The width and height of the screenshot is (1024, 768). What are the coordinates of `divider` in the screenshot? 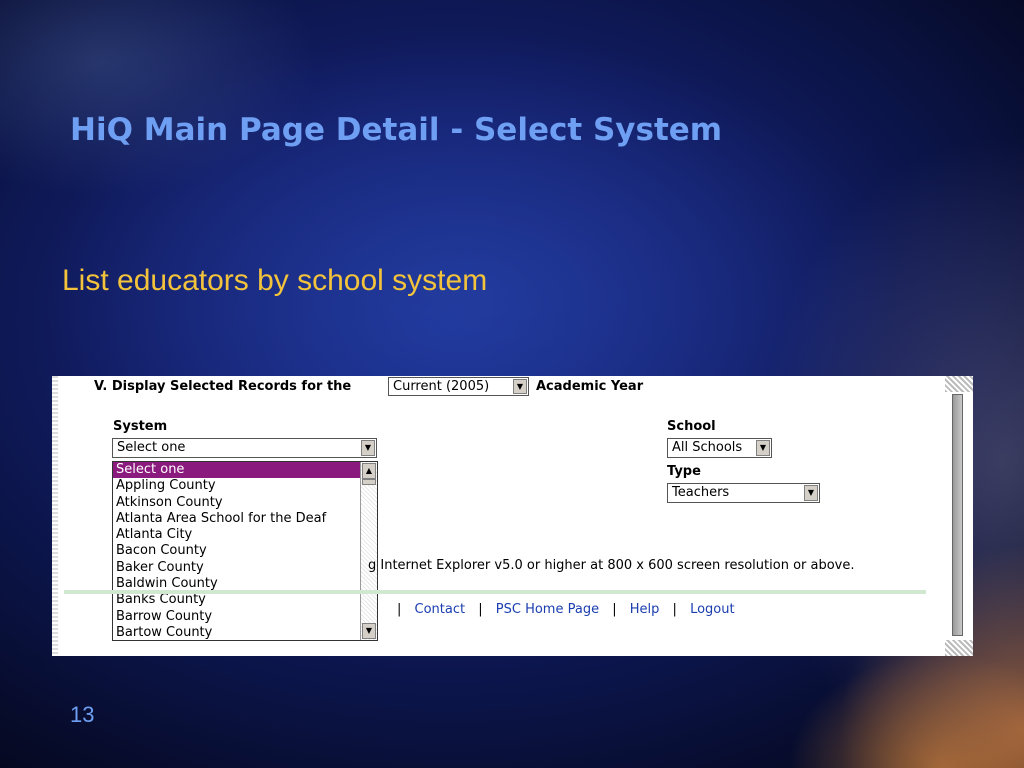 It's located at (495, 592).